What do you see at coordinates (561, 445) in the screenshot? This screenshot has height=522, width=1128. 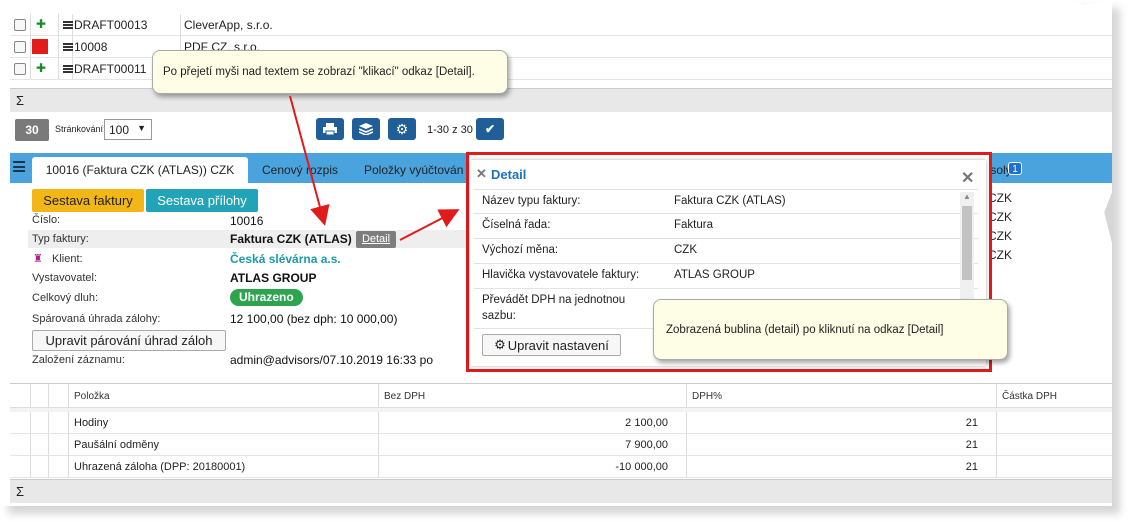 I see `table-row: Paušální odměny 7 900,00 21` at bounding box center [561, 445].